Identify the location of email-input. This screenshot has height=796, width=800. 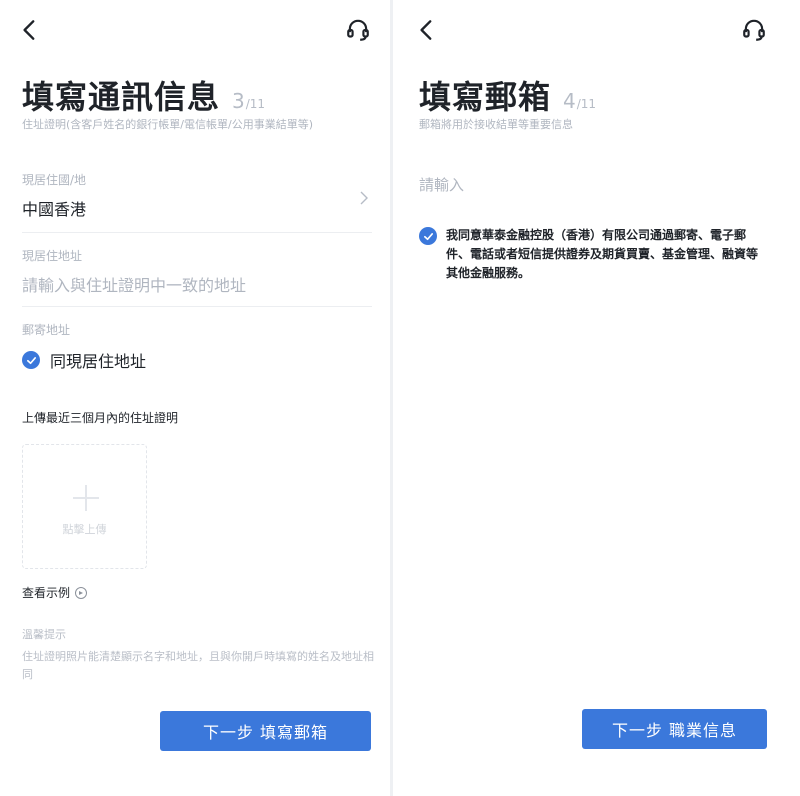
(594, 185).